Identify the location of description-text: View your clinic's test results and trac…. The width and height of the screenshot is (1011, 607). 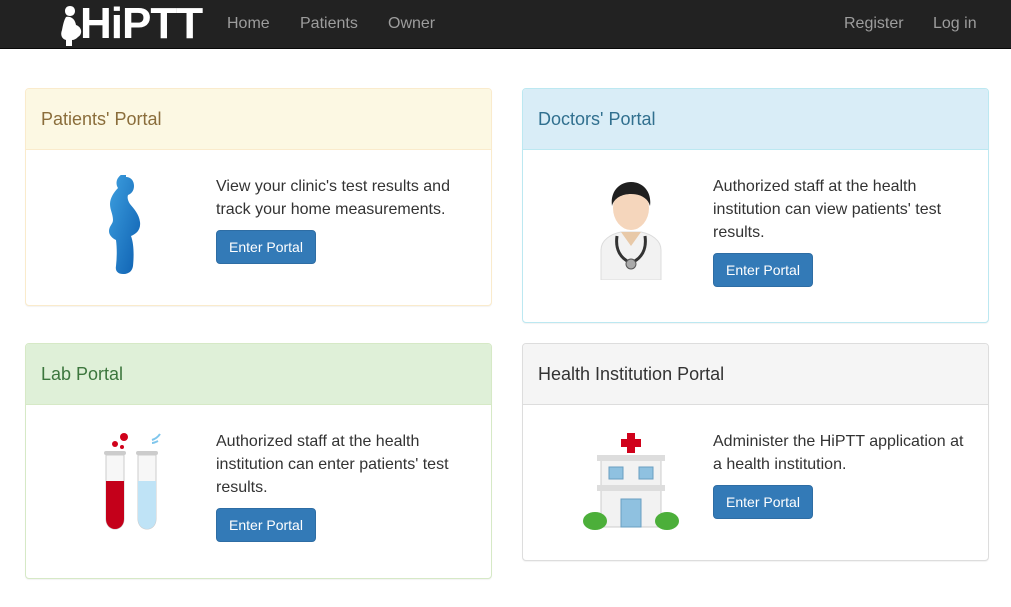
(333, 198).